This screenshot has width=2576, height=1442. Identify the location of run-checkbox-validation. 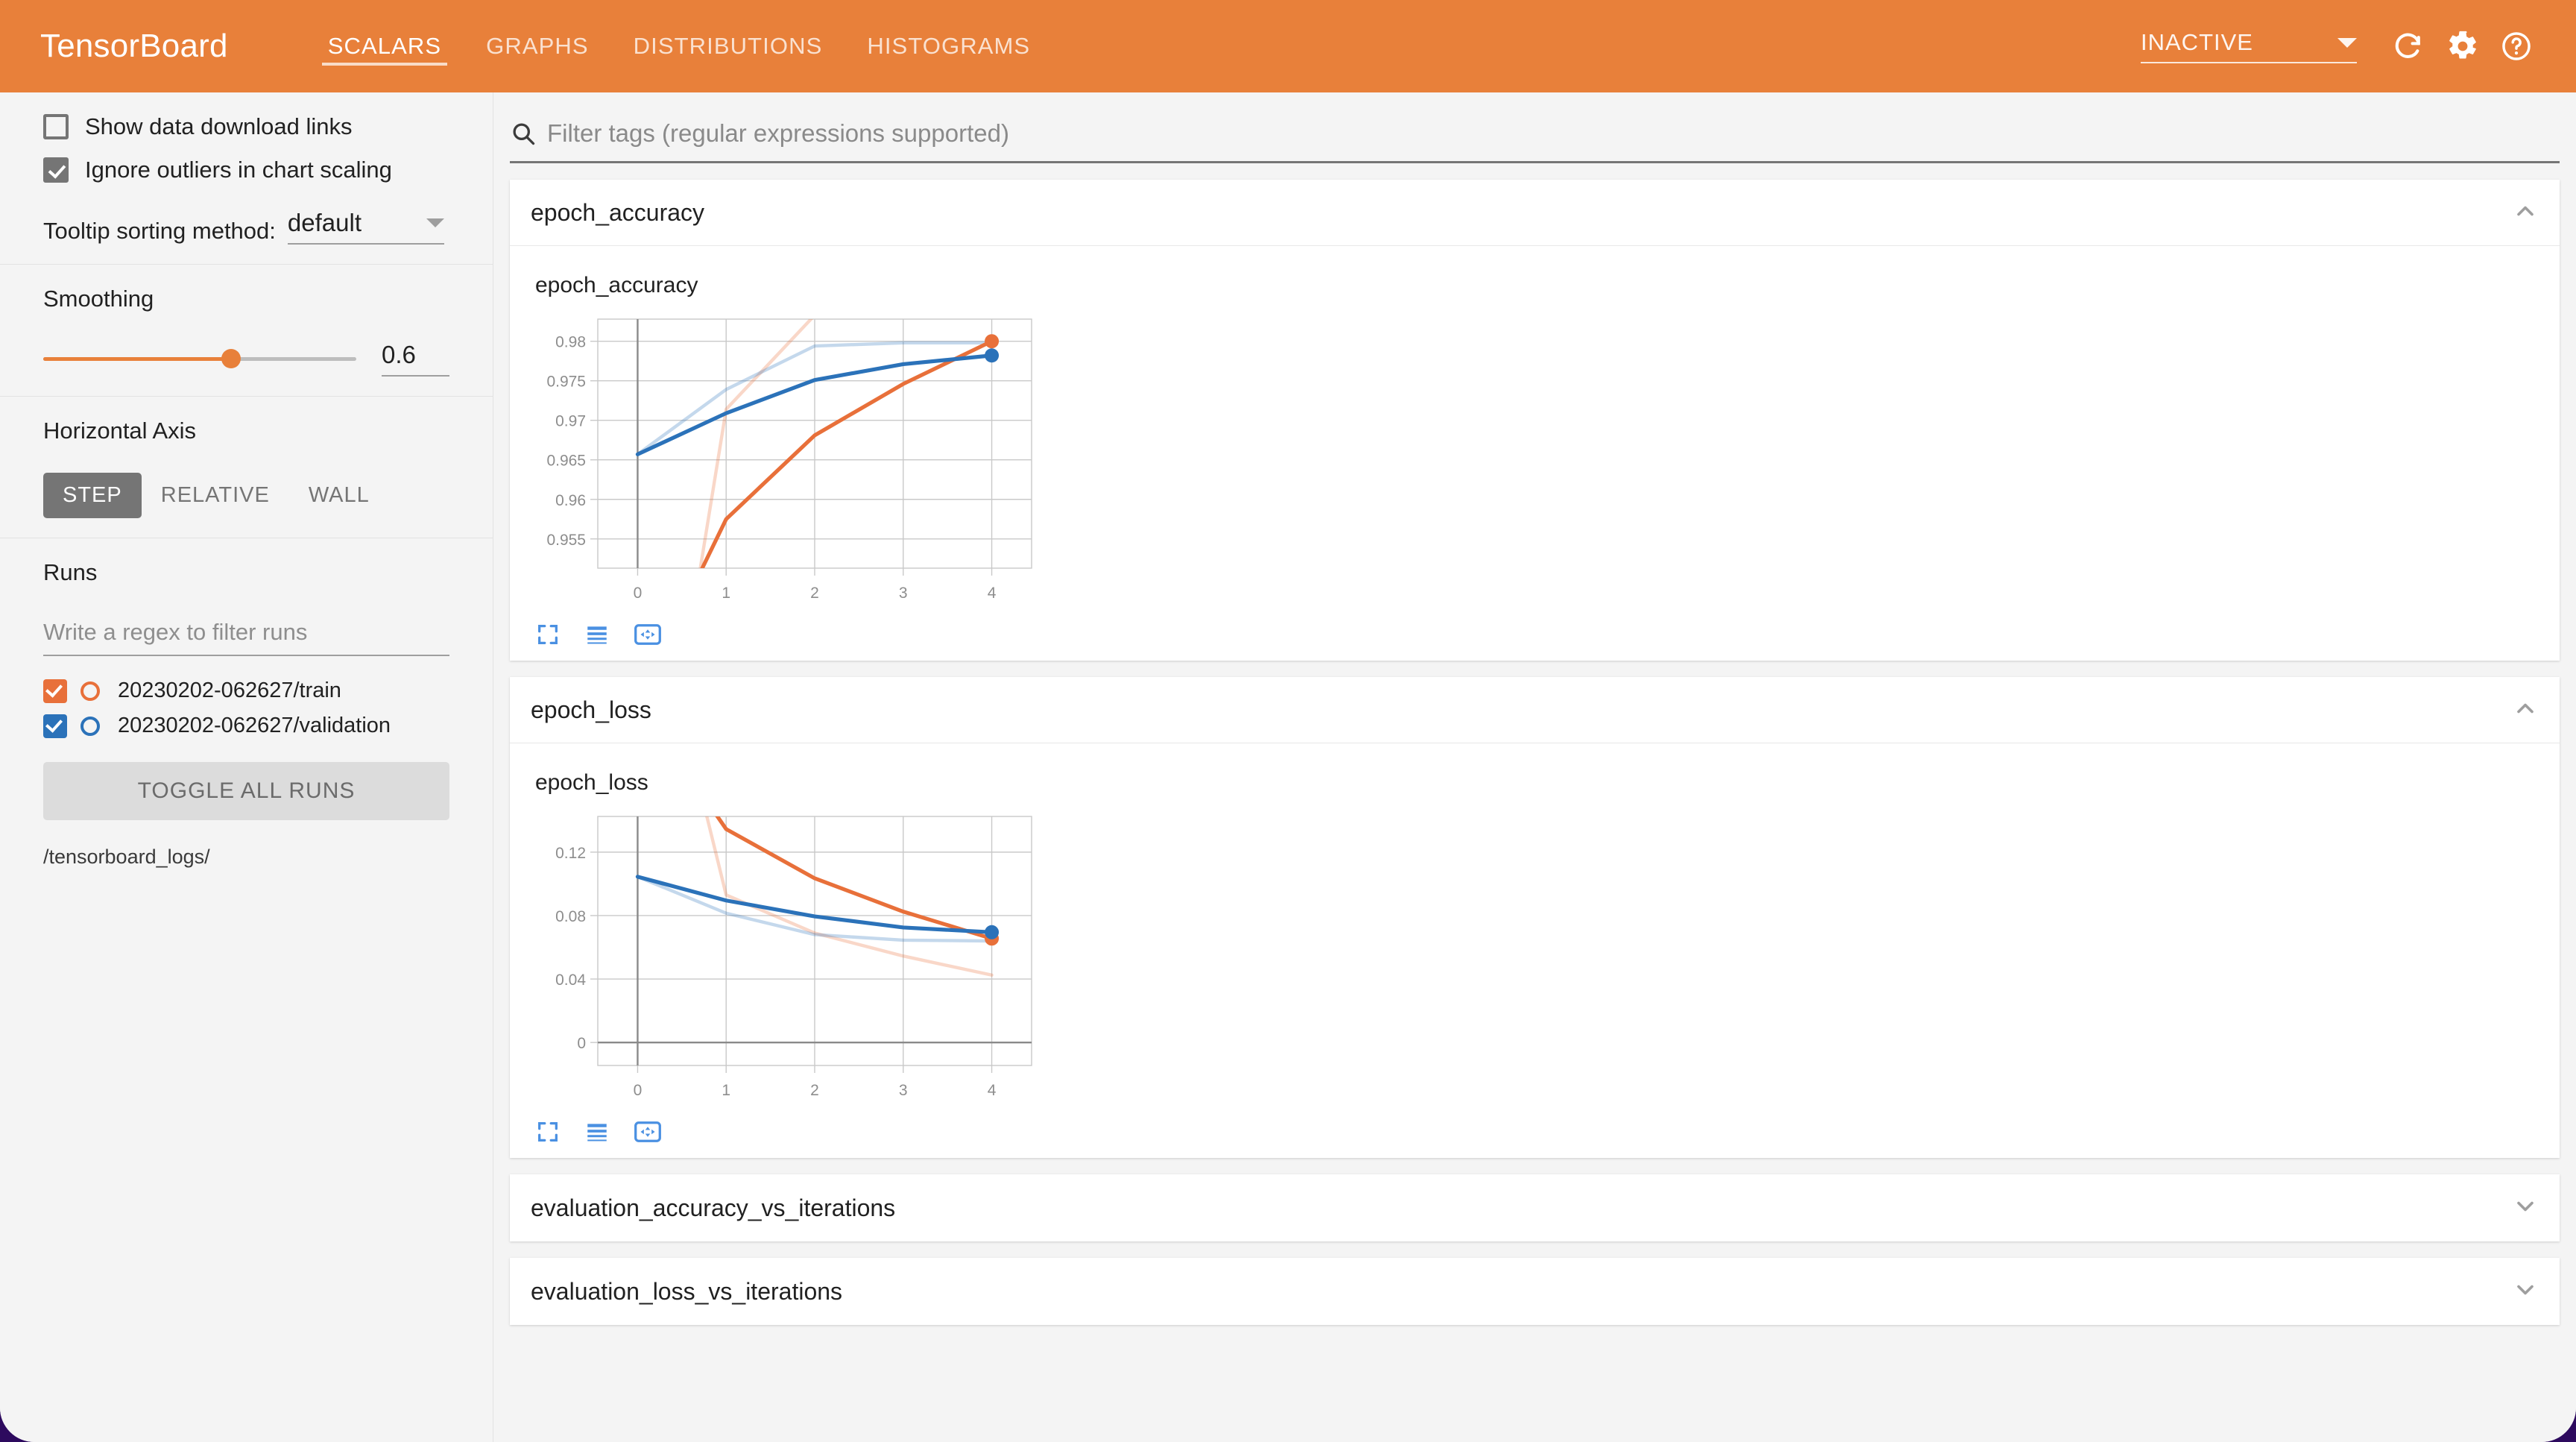
(55, 726).